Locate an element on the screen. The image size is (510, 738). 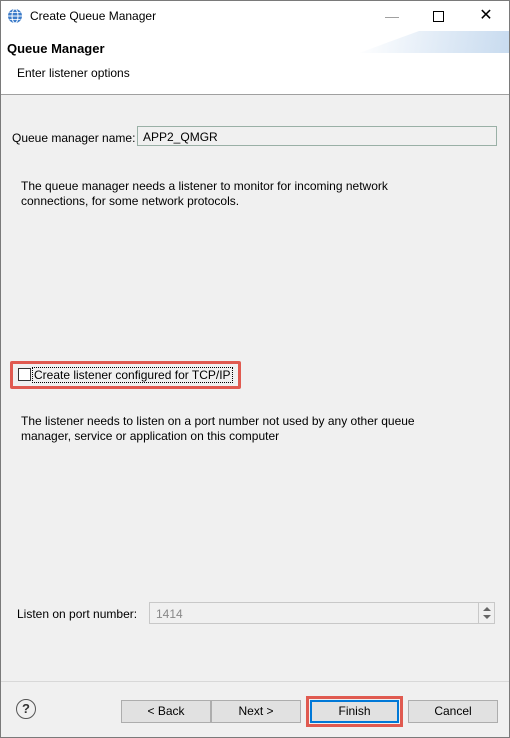
minimize-button: — is located at coordinates (392, 16).